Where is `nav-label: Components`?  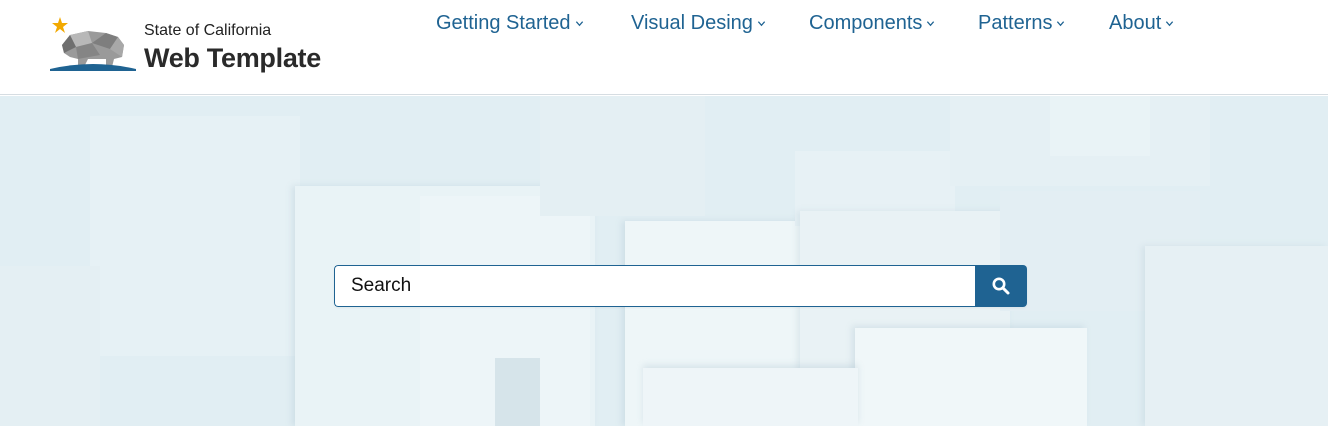 nav-label: Components is located at coordinates (866, 22).